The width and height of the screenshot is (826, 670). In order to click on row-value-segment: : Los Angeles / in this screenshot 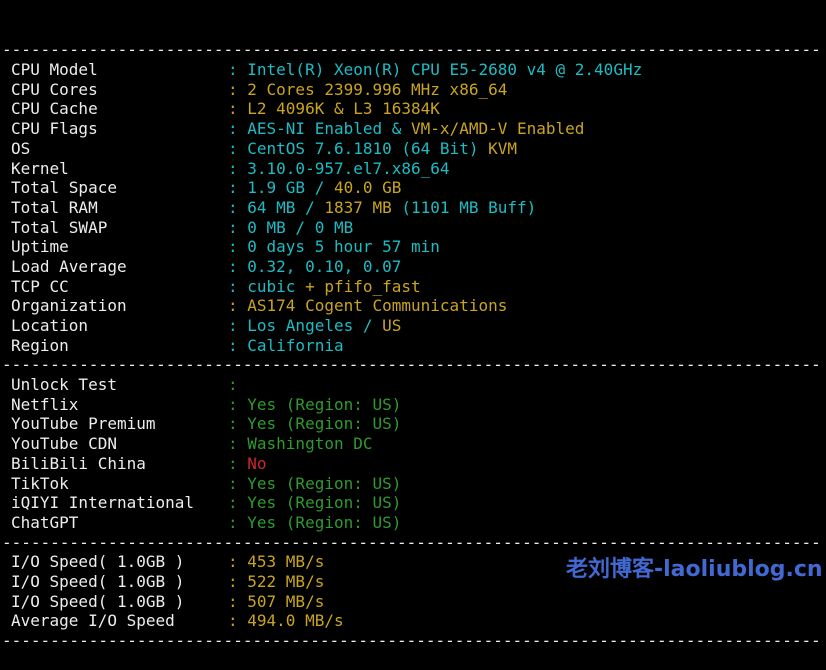, I will do `click(305, 326)`.